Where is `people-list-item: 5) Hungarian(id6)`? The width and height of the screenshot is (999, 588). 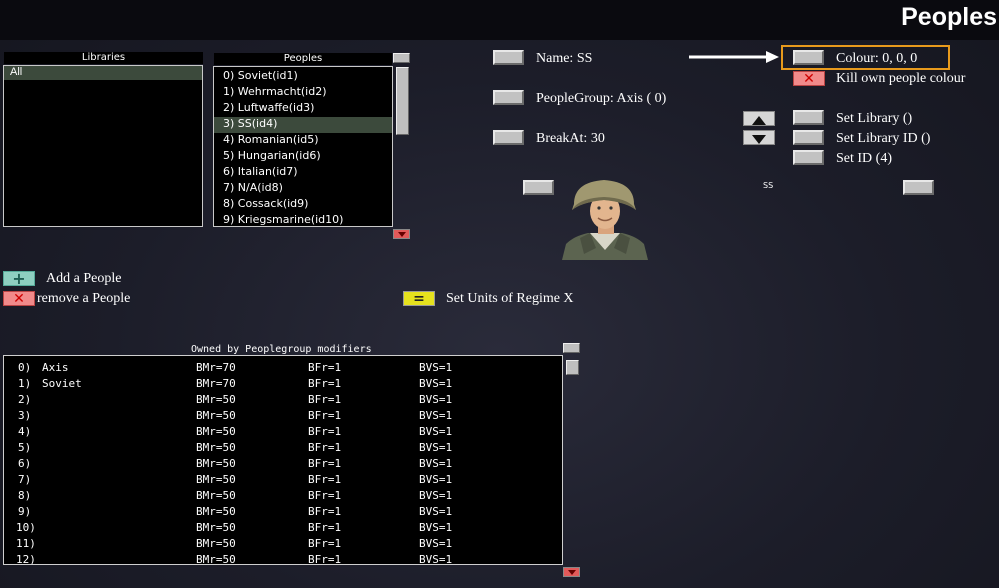
people-list-item: 5) Hungarian(id6) is located at coordinates (303, 157).